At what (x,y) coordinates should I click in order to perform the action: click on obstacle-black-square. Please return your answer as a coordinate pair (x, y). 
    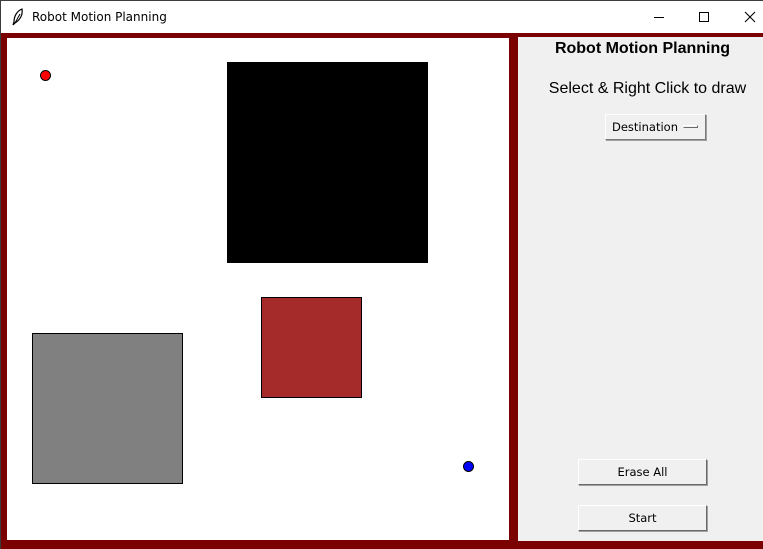
    Looking at the image, I should click on (327, 162).